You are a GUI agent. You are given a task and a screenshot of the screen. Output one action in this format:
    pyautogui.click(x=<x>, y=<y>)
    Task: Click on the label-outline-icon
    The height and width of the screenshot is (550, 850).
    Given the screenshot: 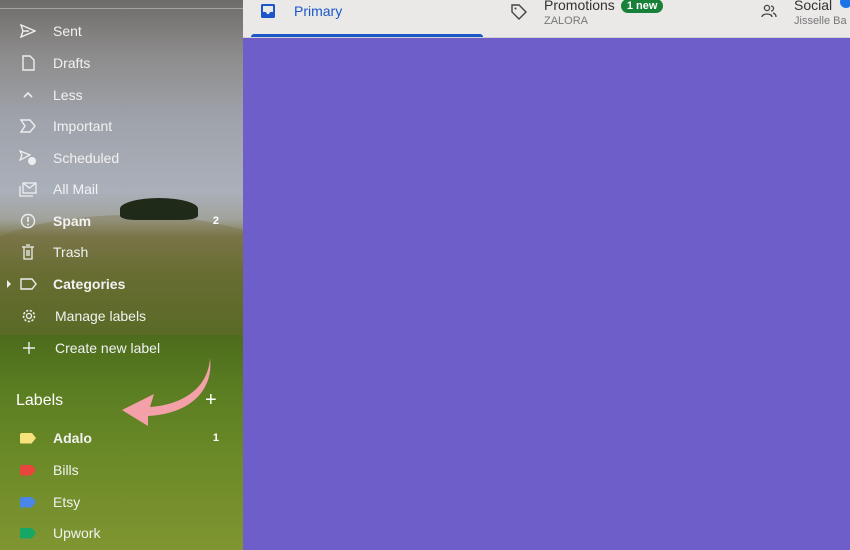 What is the action you would take?
    pyautogui.click(x=28, y=284)
    